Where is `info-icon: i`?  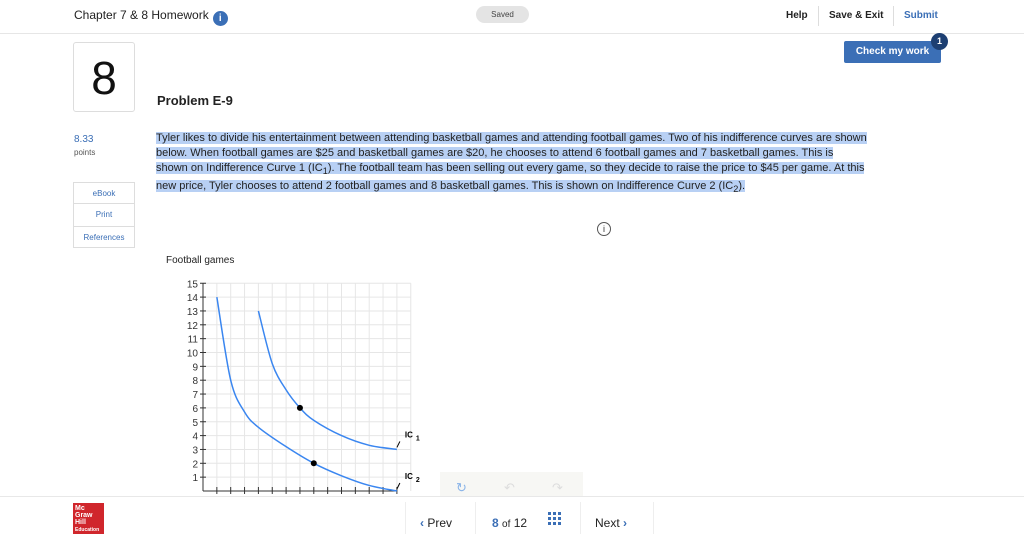 info-icon: i is located at coordinates (220, 18).